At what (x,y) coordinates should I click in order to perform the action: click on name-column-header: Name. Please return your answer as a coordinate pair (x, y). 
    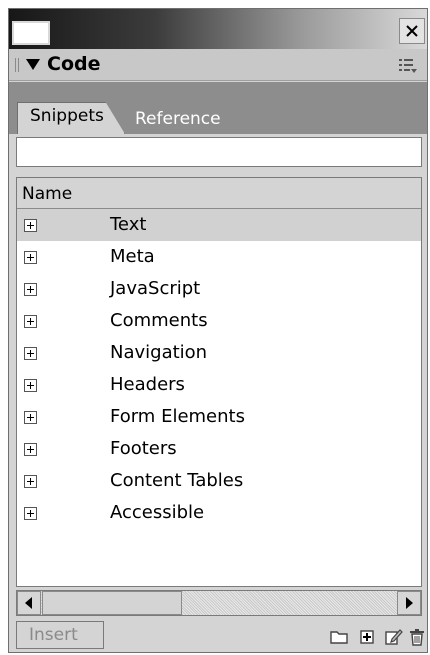
    Looking at the image, I should click on (219, 193).